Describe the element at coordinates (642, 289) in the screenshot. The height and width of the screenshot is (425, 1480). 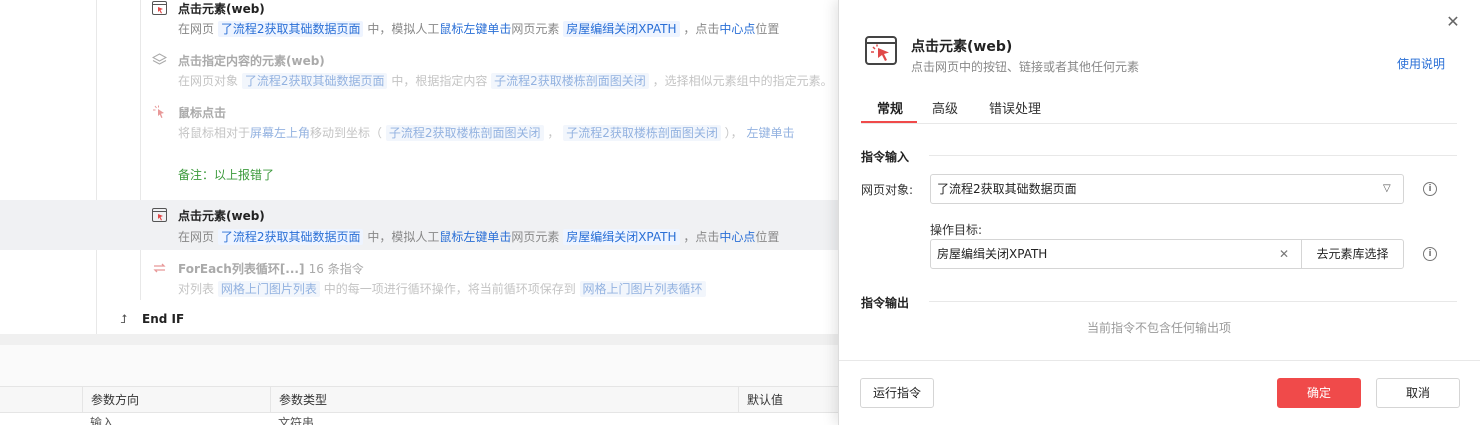
I see `param-chip: 网格上门图片列表循环` at that location.